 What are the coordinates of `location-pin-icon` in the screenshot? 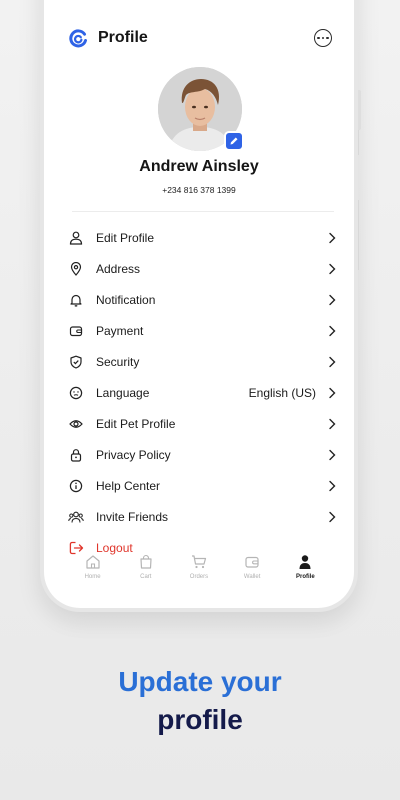 It's located at (76, 269).